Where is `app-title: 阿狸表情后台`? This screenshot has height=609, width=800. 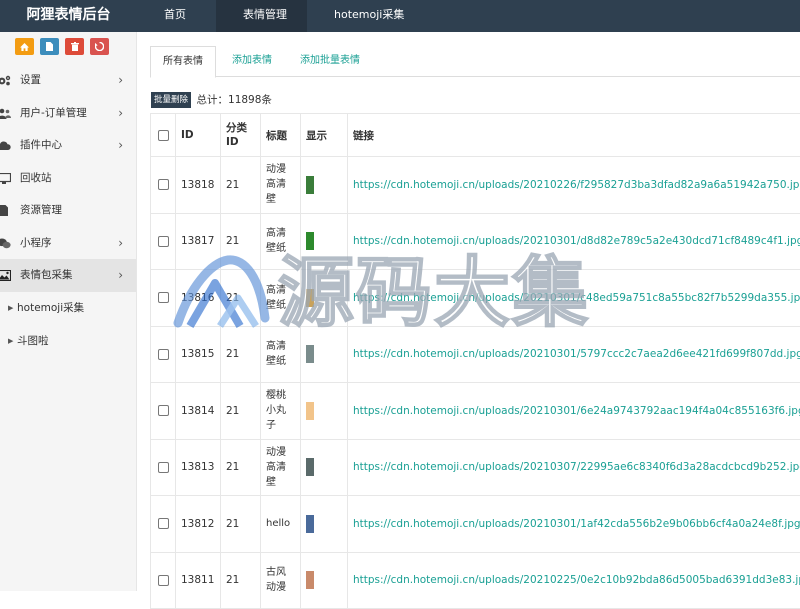 app-title: 阿狸表情后台 is located at coordinates (68, 16).